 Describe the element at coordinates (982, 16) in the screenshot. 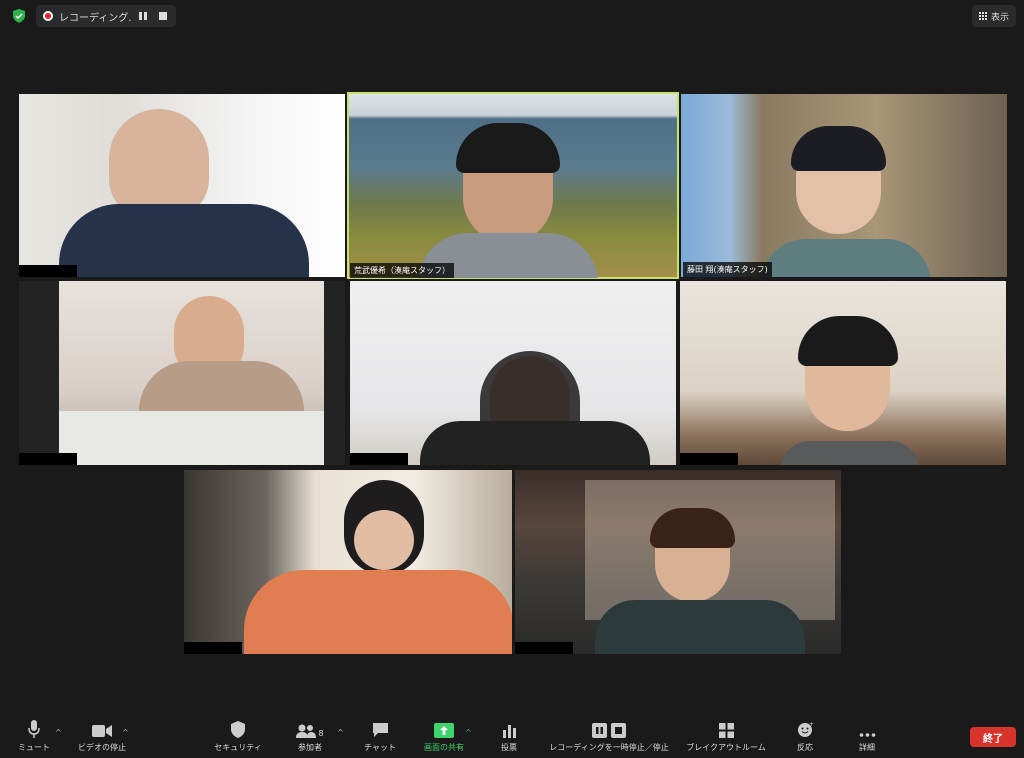

I see `grid-view-icon` at that location.